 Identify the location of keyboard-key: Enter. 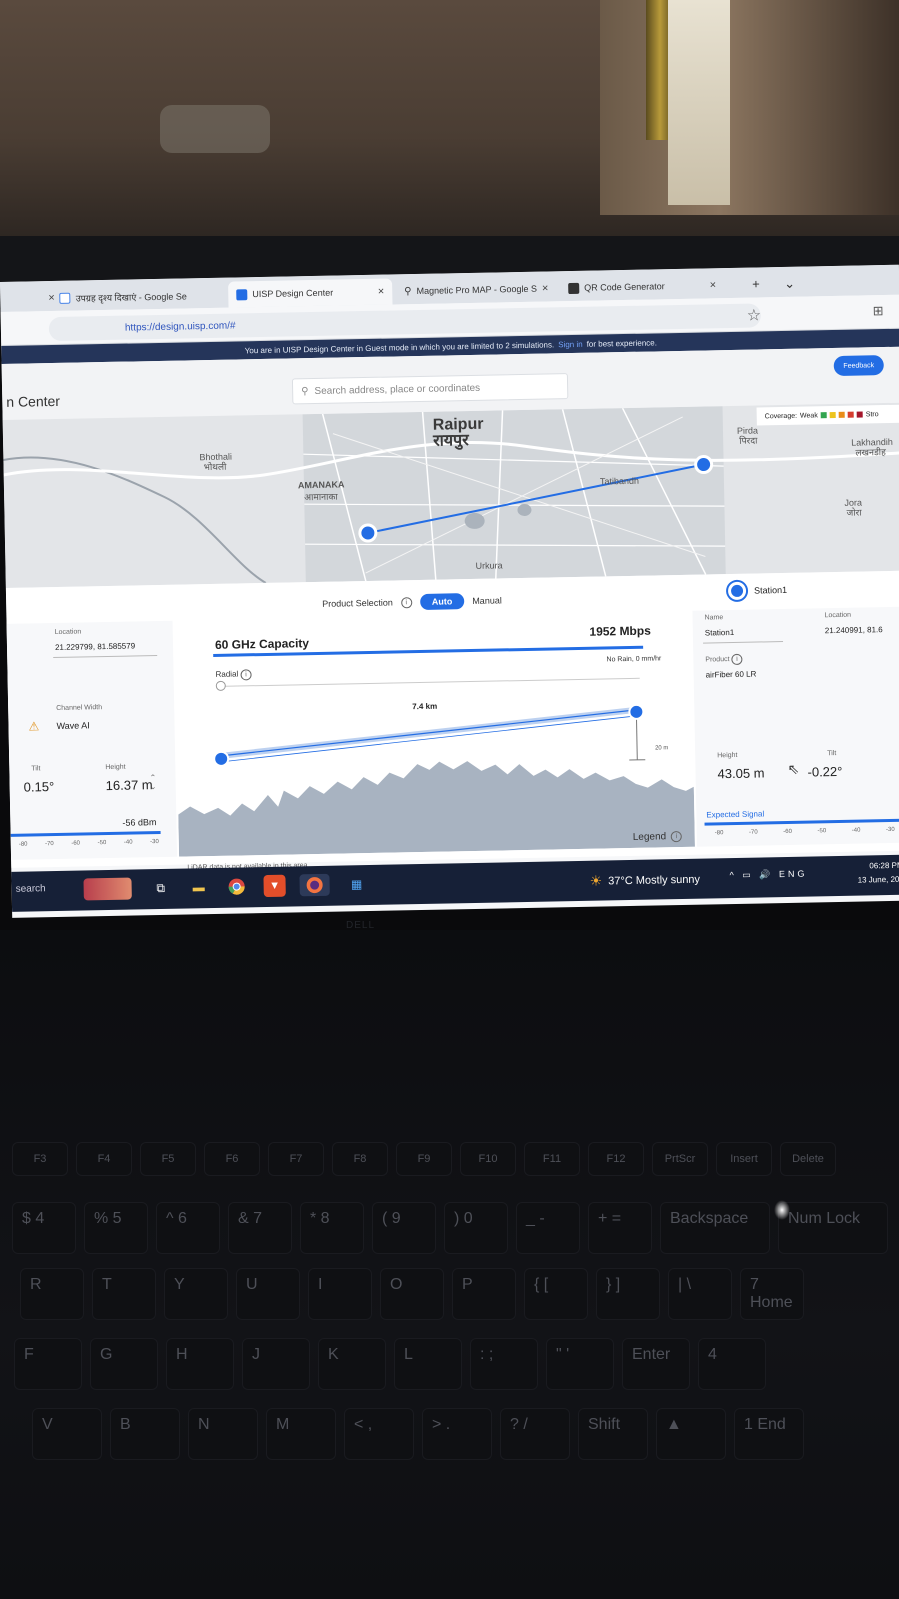
(656, 1364).